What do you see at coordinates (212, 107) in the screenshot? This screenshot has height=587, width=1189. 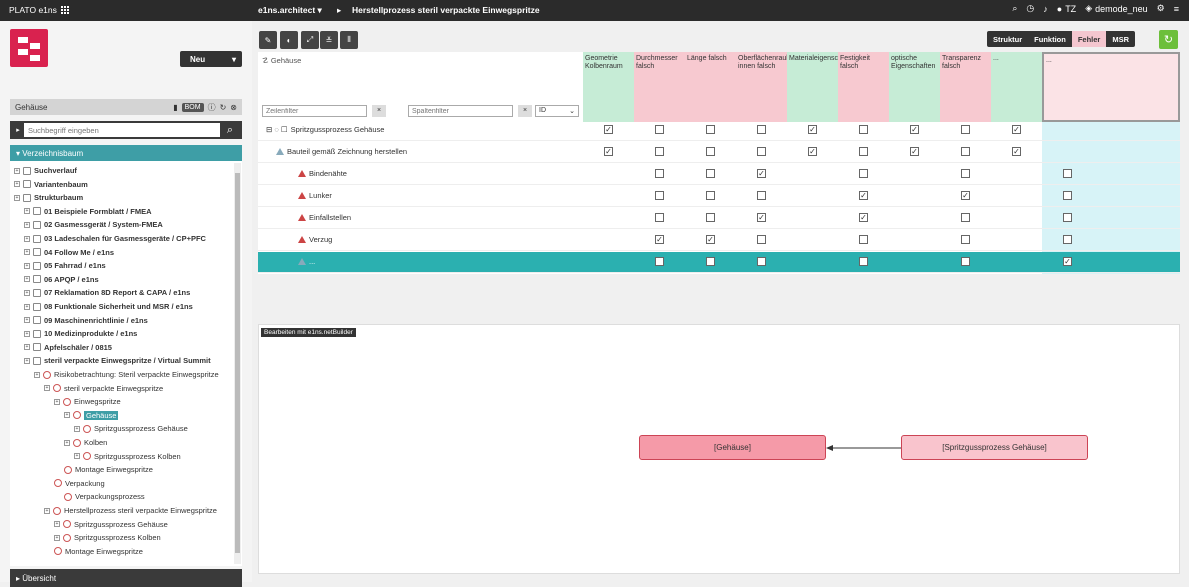 I see `info-icon: ⓘ` at bounding box center [212, 107].